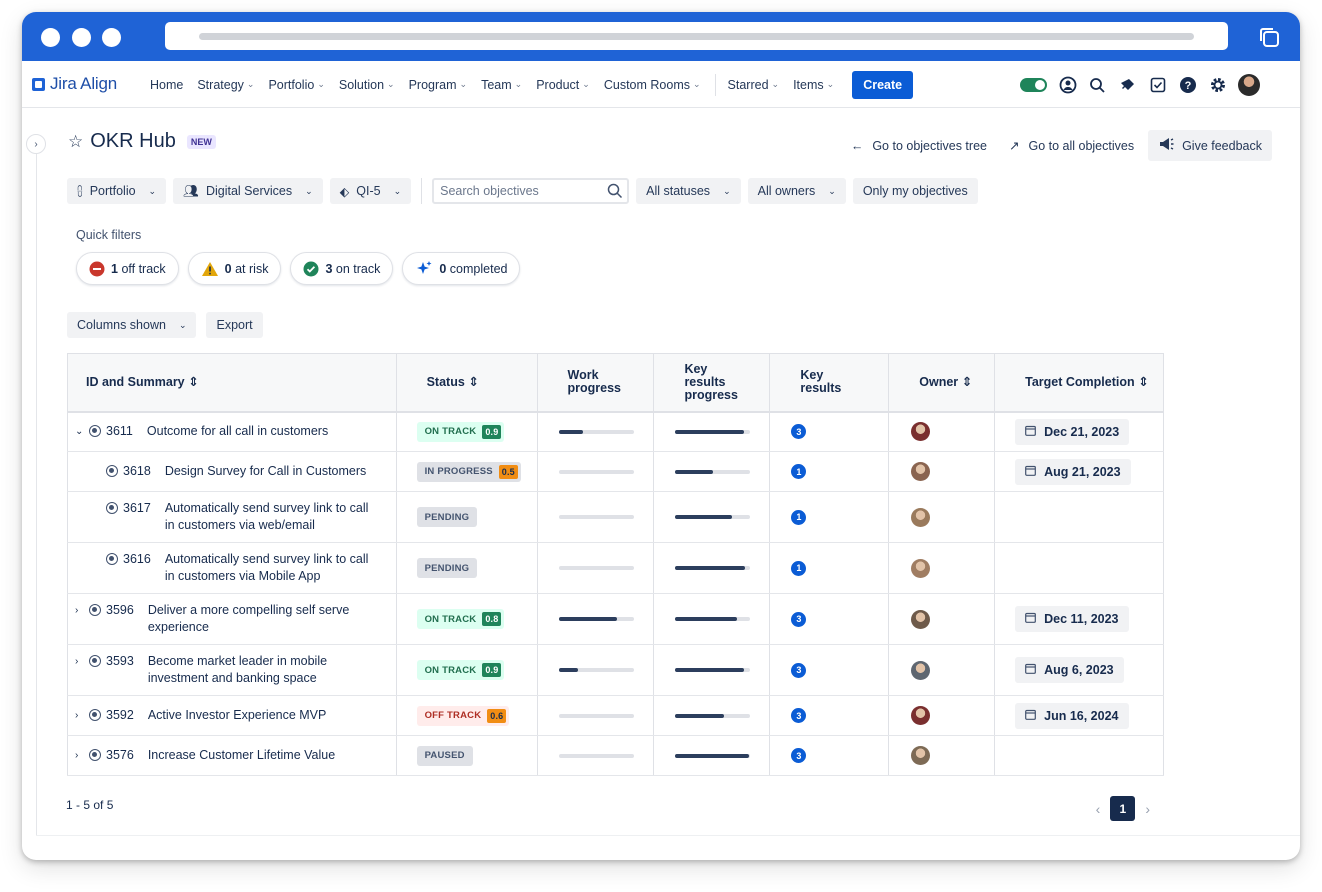 This screenshot has height=892, width=1322. I want to click on nav-item-team: Team ⌄, so click(501, 85).